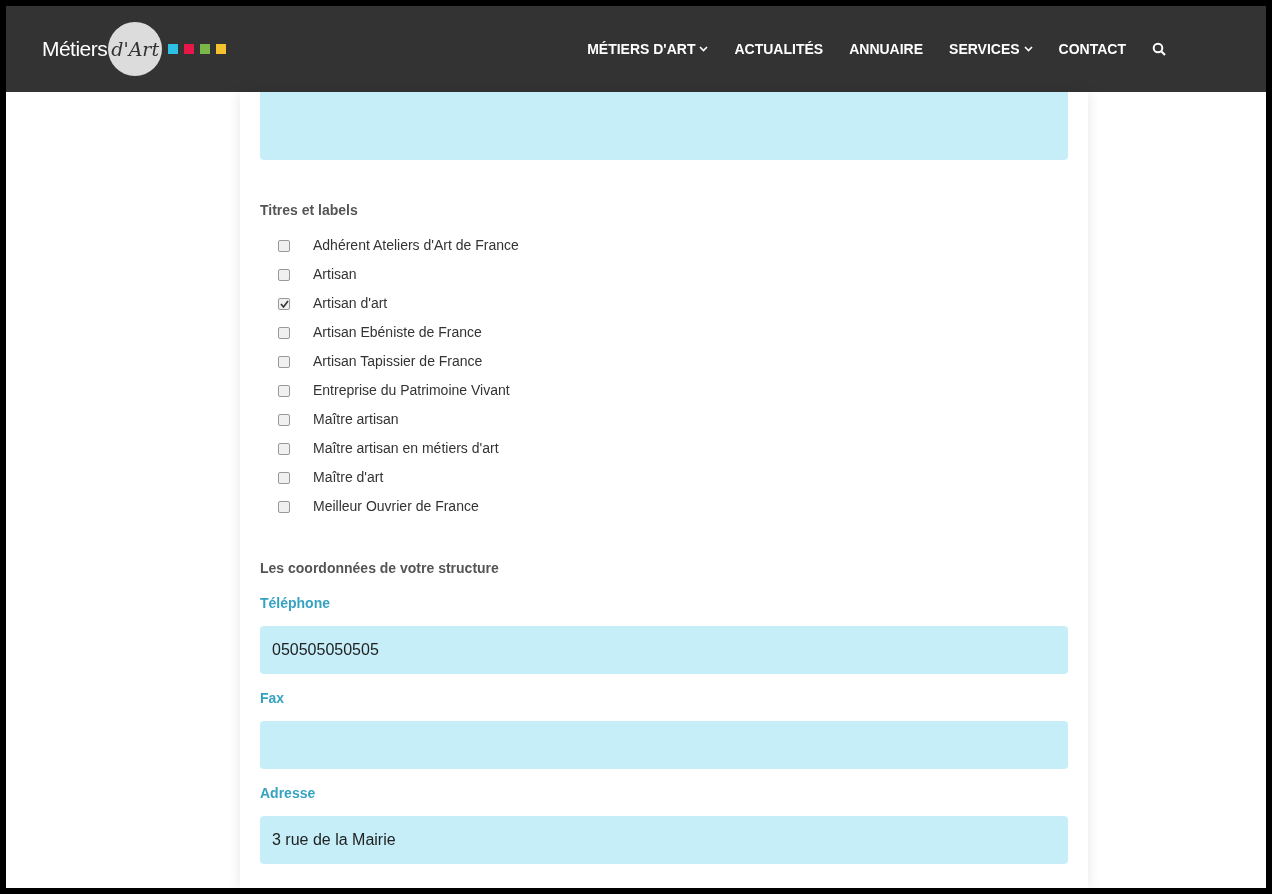 This screenshot has width=1272, height=894. I want to click on checkmark-icon, so click(284, 303).